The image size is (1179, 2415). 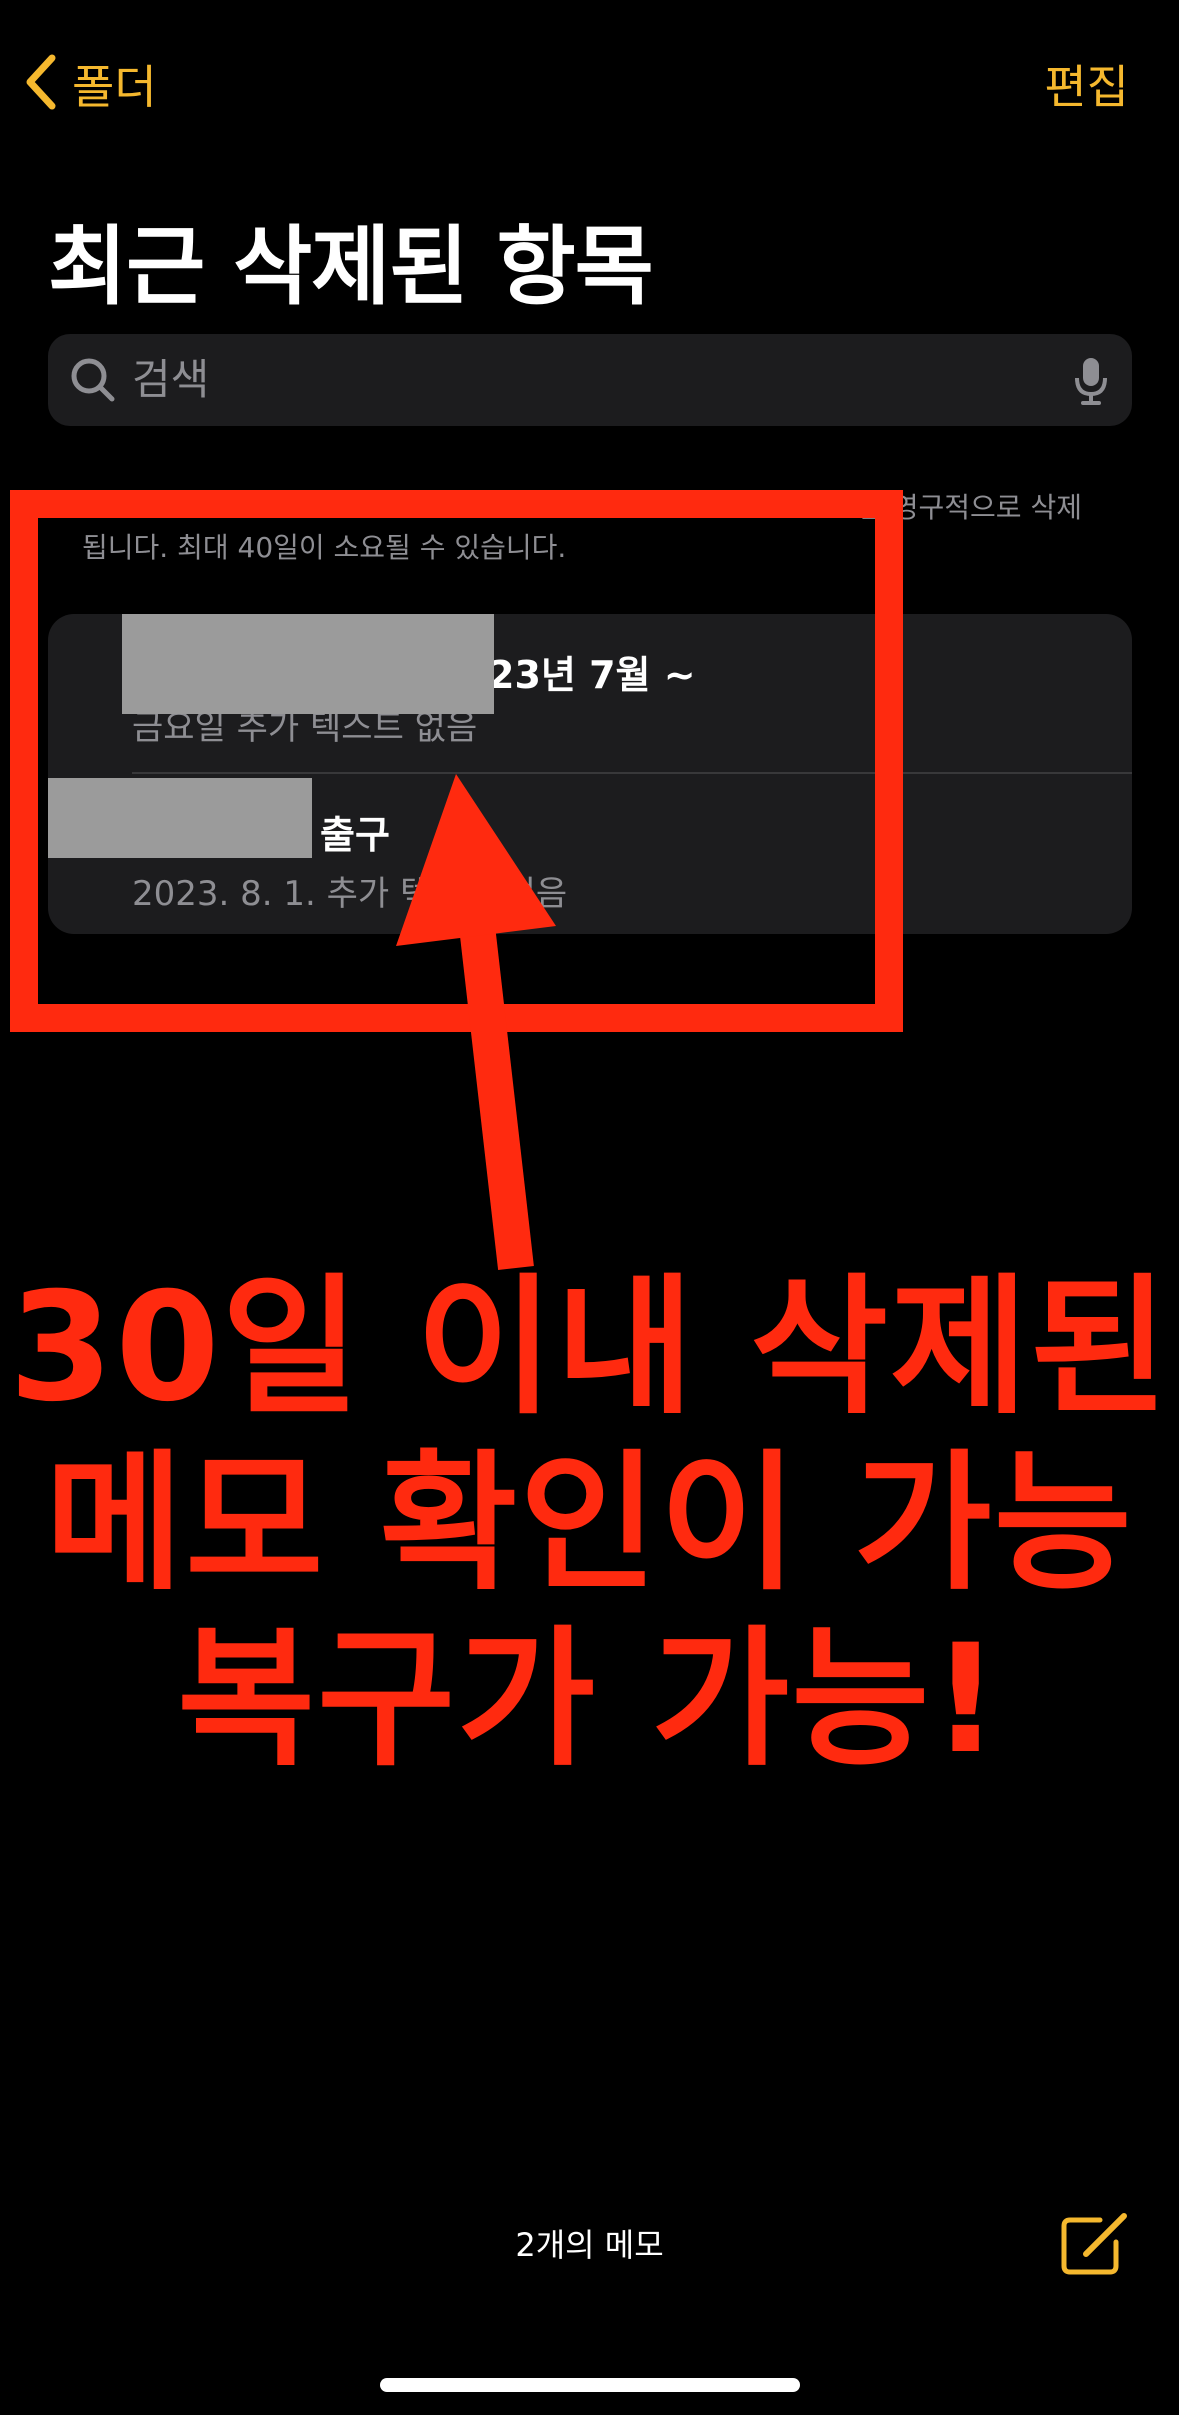 I want to click on back-label: 폴더, so click(x=114, y=87).